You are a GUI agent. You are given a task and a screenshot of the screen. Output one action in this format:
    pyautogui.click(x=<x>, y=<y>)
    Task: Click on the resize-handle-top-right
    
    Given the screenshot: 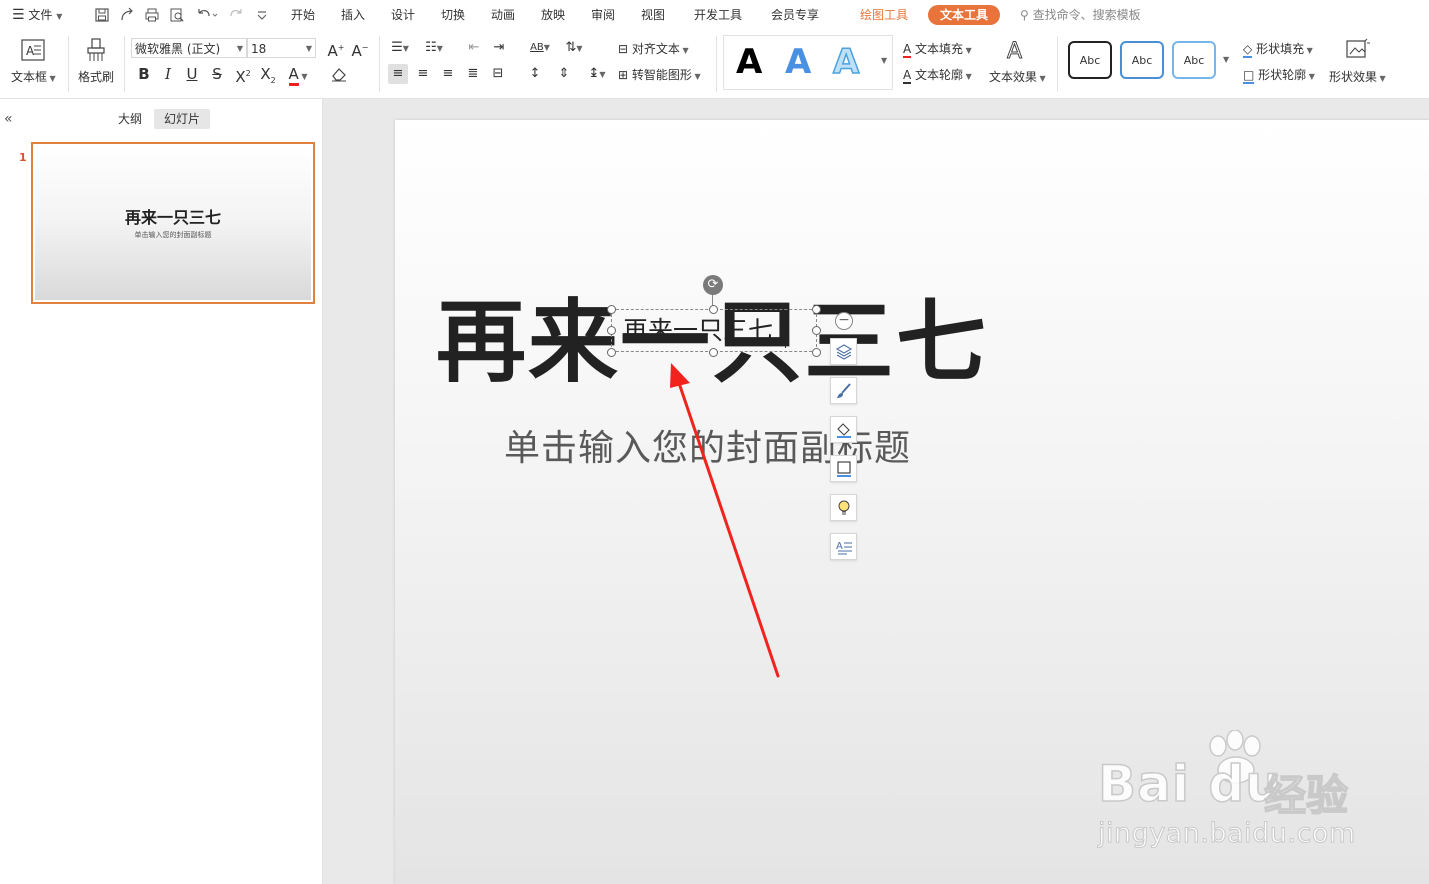 What is the action you would take?
    pyautogui.click(x=816, y=309)
    